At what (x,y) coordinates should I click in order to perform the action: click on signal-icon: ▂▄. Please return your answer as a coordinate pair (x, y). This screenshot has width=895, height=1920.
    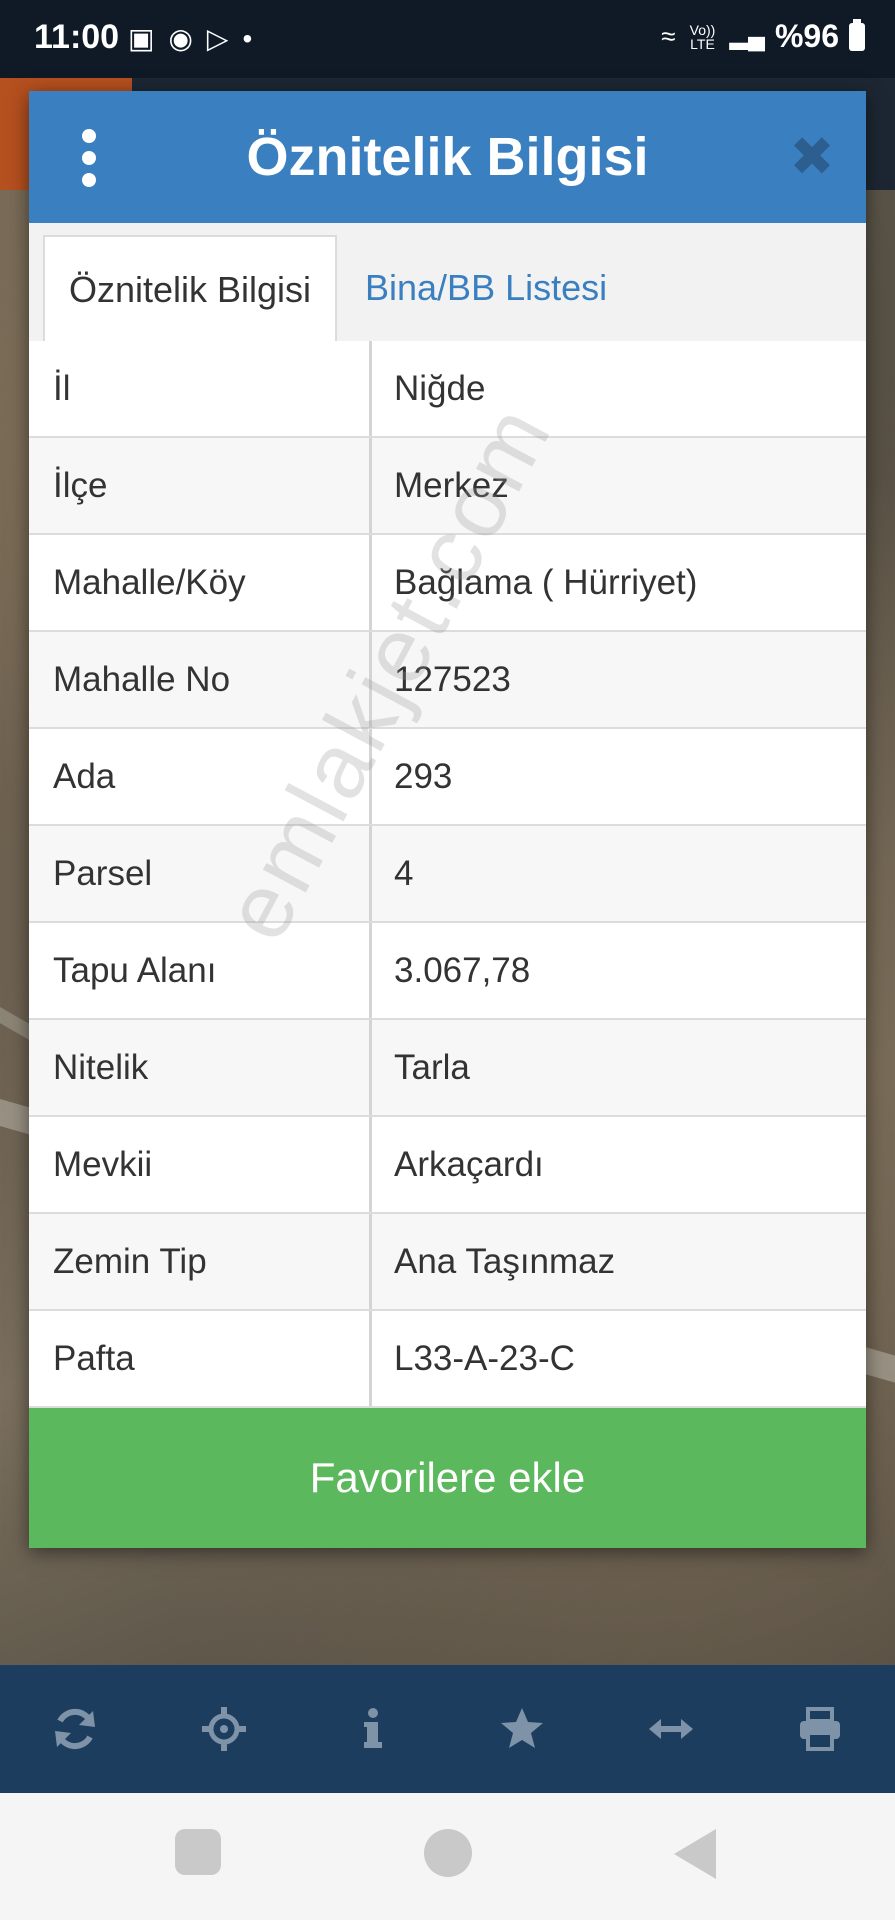
    Looking at the image, I should click on (747, 36).